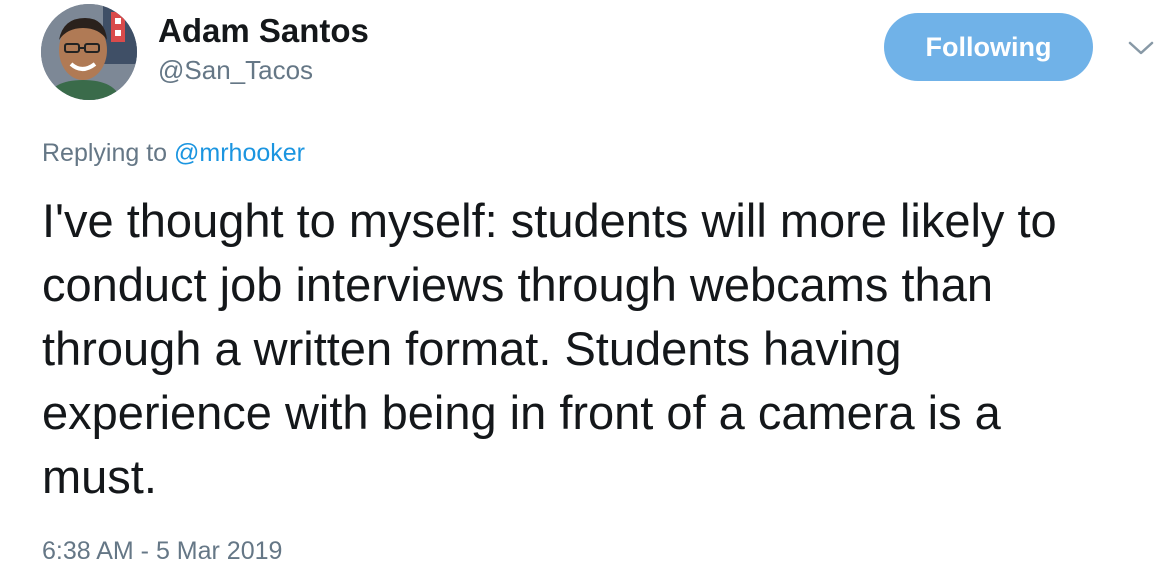 The image size is (1166, 582). I want to click on replying-to: Replying to @mrhooker, so click(173, 153).